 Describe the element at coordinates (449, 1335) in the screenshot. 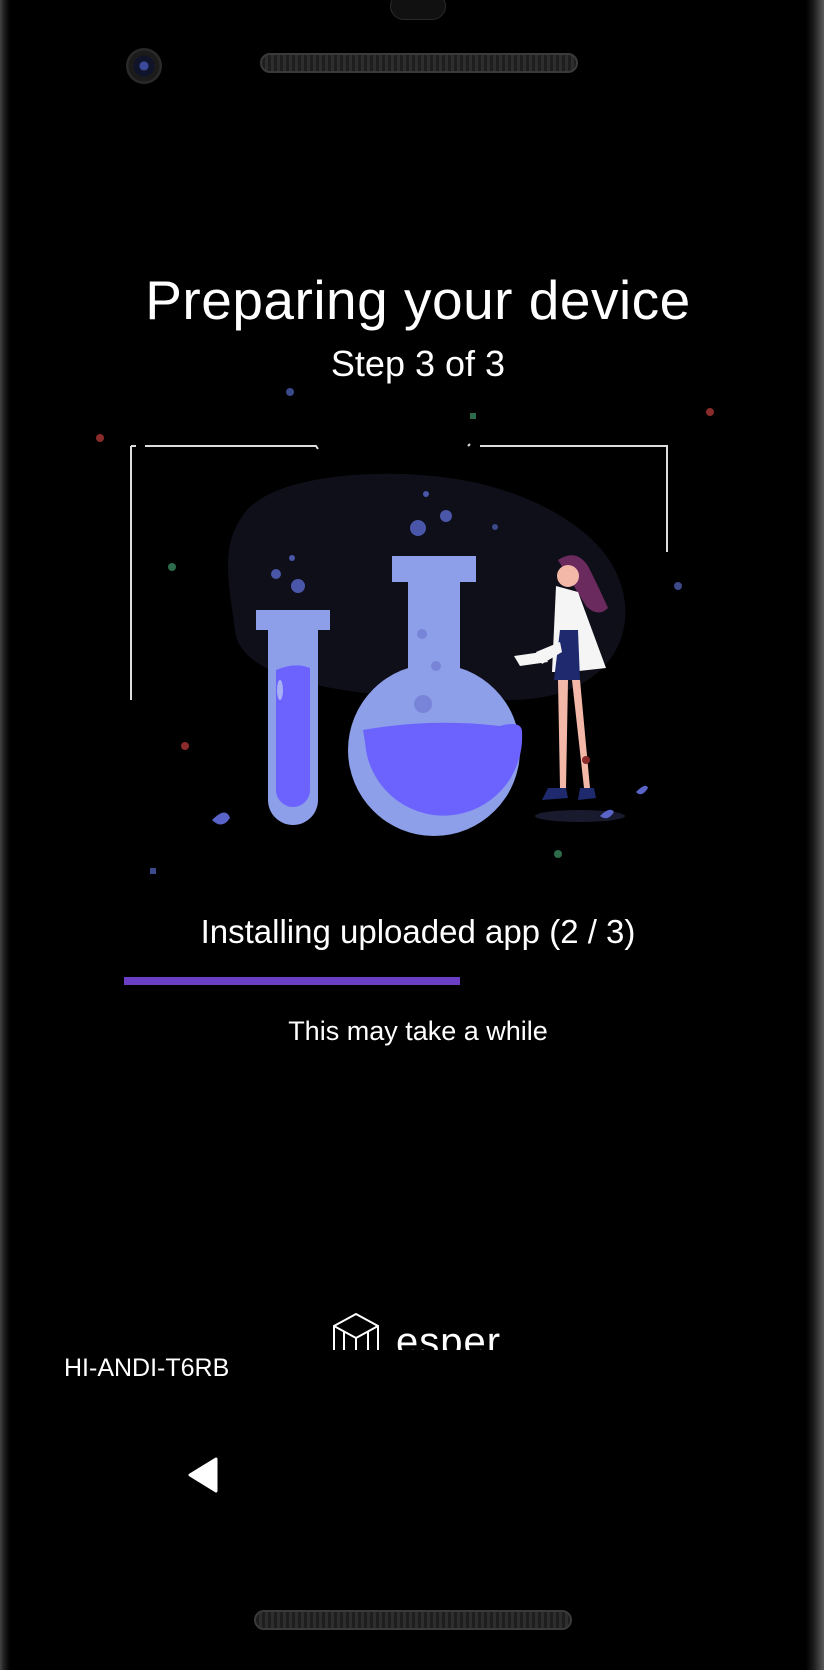

I see `brand-name: esper` at that location.